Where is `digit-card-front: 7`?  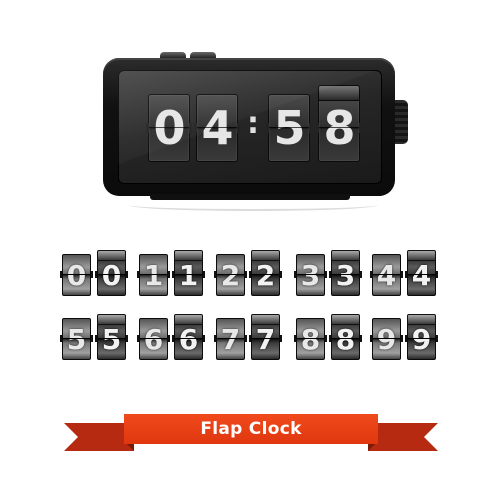
digit-card-front: 7 is located at coordinates (265, 337).